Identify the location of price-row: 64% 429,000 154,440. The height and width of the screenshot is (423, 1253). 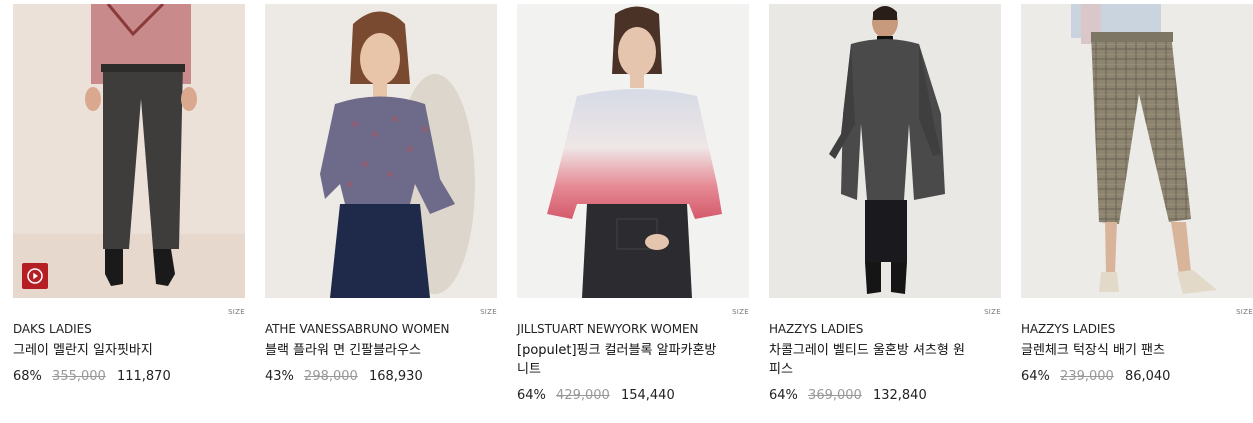
(633, 395).